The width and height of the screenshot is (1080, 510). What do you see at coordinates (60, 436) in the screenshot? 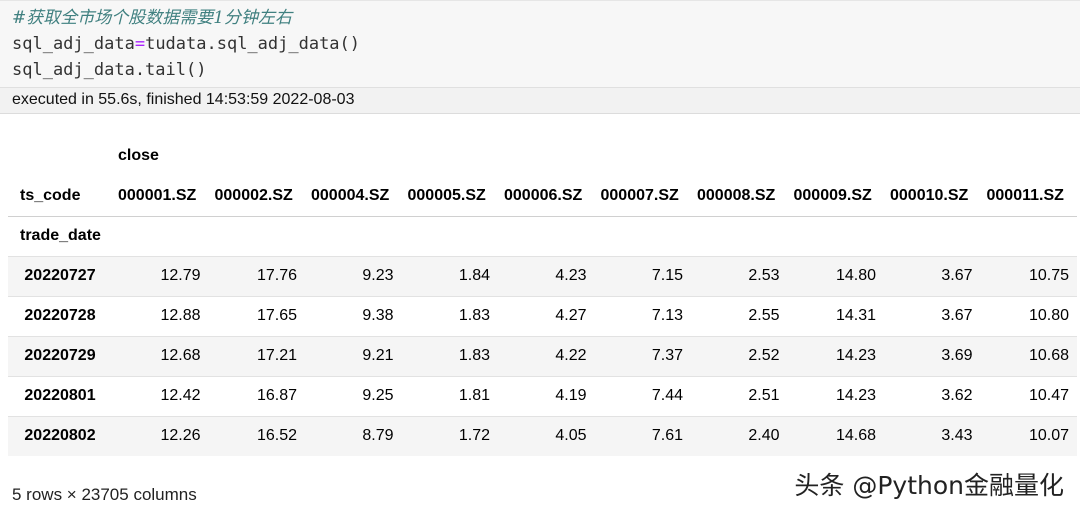
I see `row-index: 20220802` at bounding box center [60, 436].